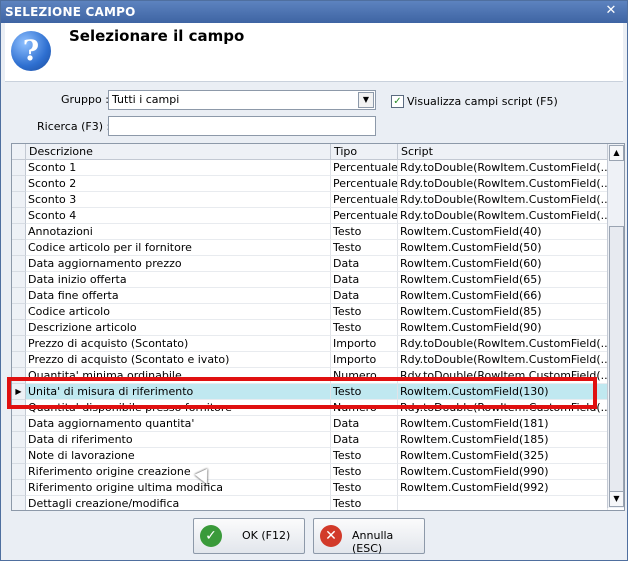  Describe the element at coordinates (503, 312) in the screenshot. I see `cell-script: RowItem.CustomField(85)` at that location.